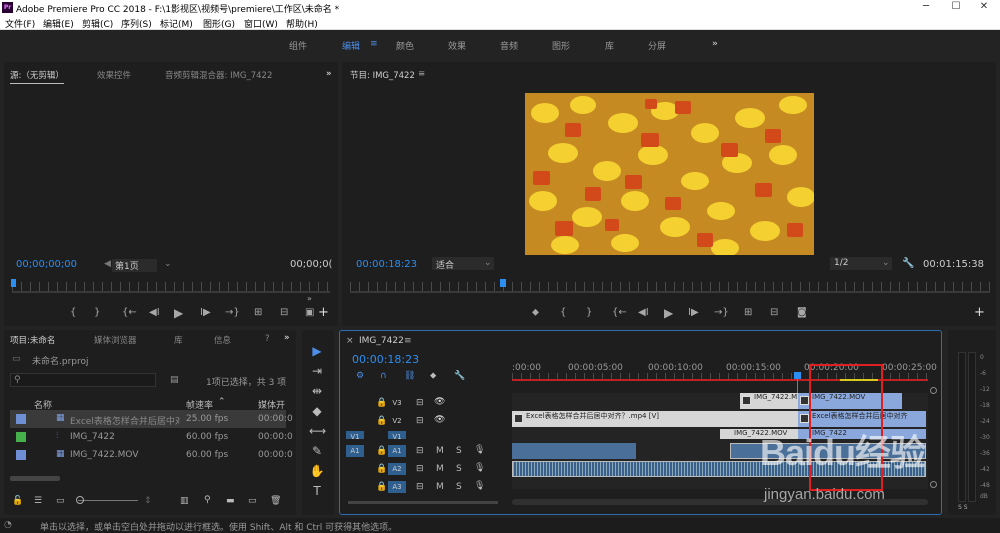 The image size is (1000, 533). I want to click on nest-icon: ⚙, so click(360, 376).